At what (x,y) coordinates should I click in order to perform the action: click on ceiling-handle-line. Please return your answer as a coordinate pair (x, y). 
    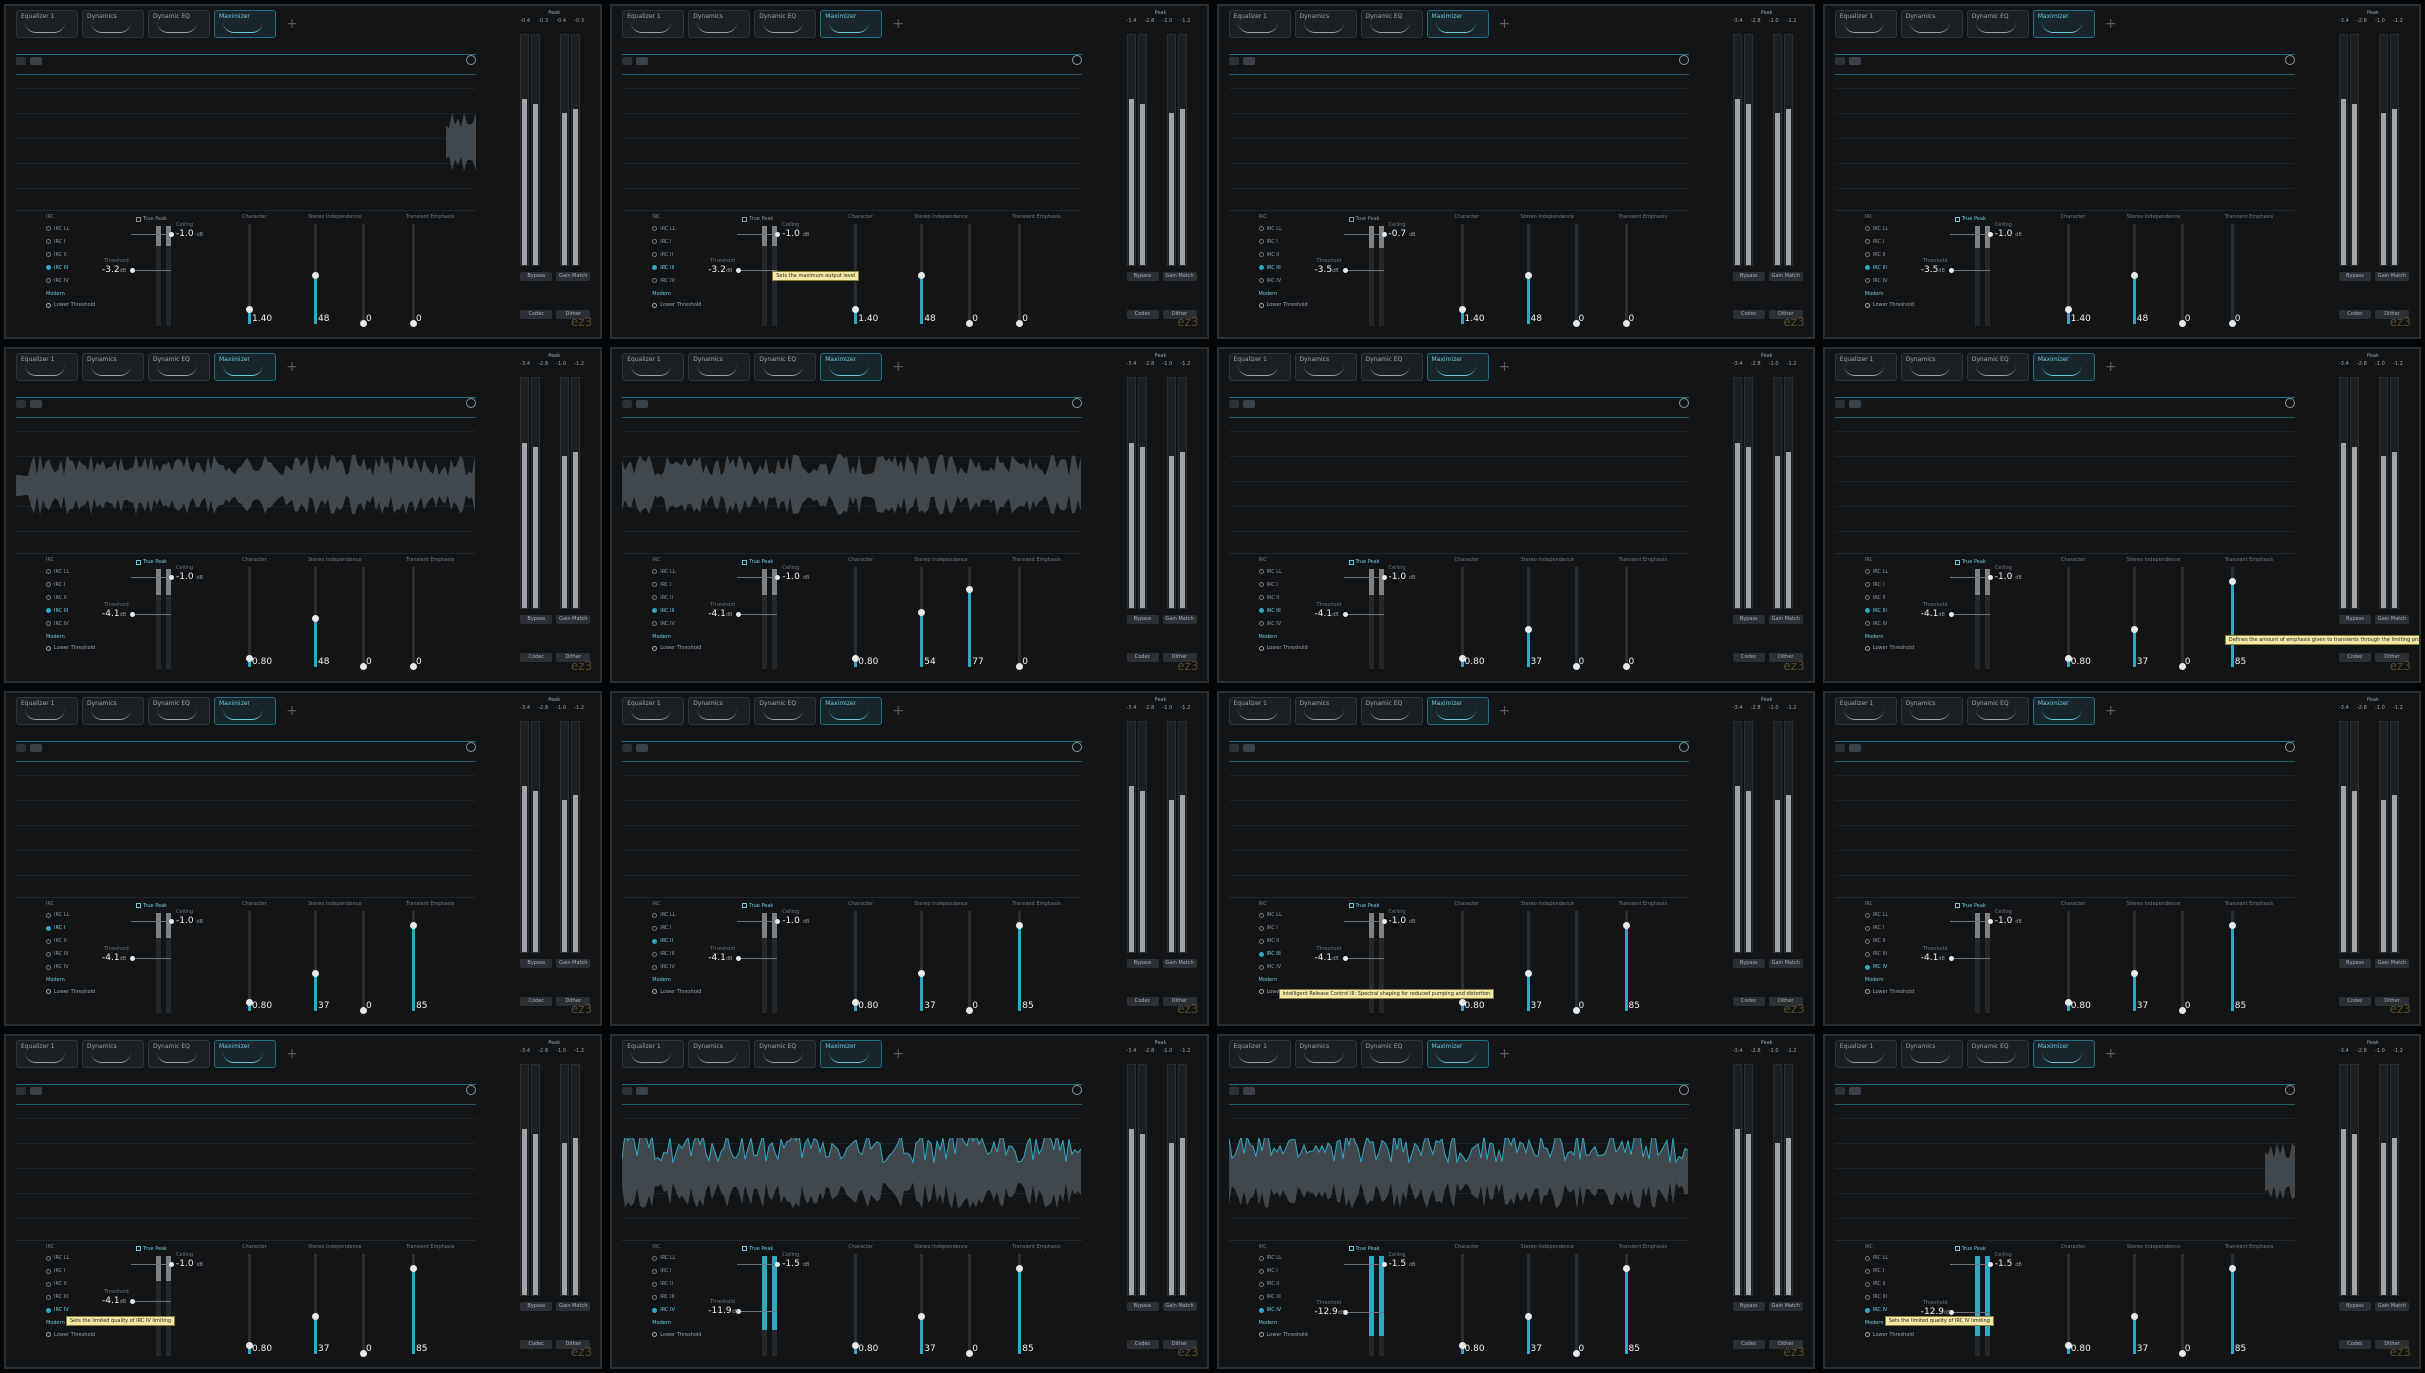
    Looking at the image, I should click on (151, 921).